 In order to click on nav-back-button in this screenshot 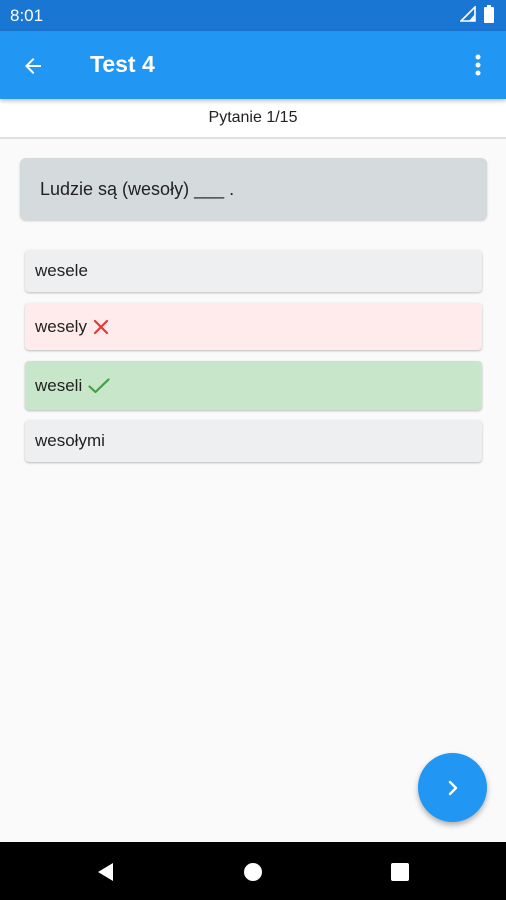, I will do `click(106, 872)`.